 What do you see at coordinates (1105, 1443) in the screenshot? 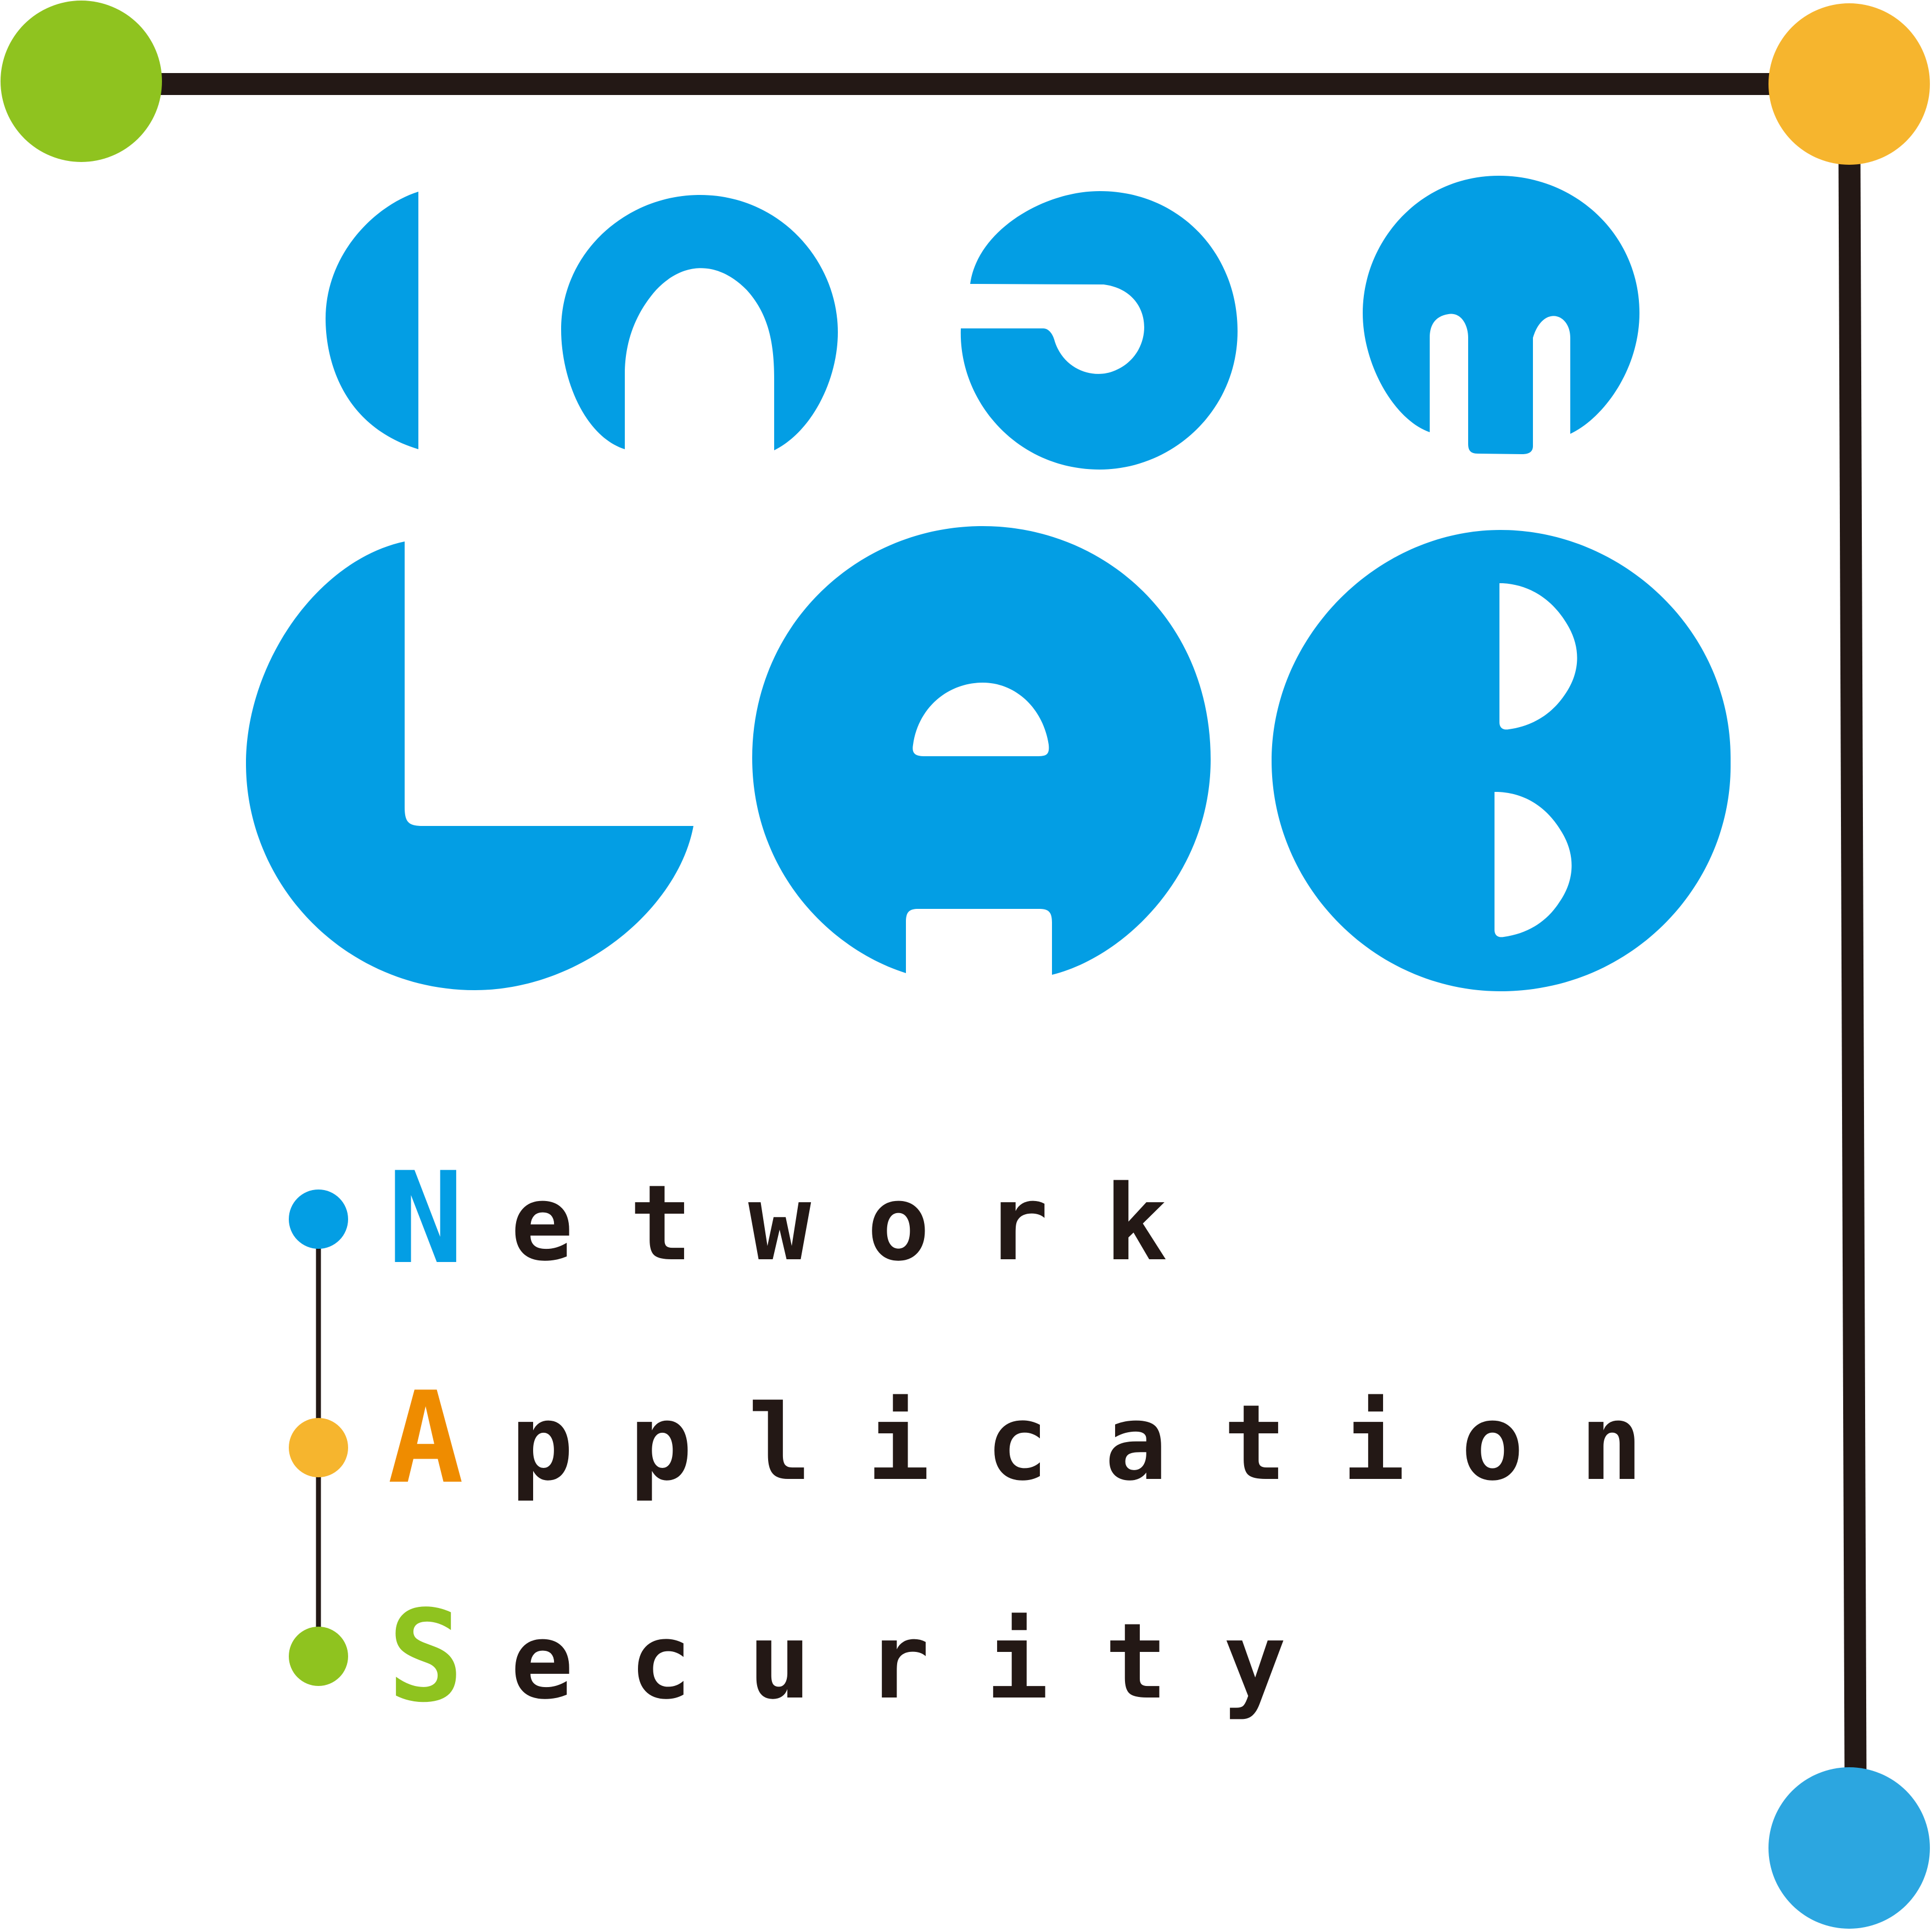
I see `application-rest: pplication` at bounding box center [1105, 1443].